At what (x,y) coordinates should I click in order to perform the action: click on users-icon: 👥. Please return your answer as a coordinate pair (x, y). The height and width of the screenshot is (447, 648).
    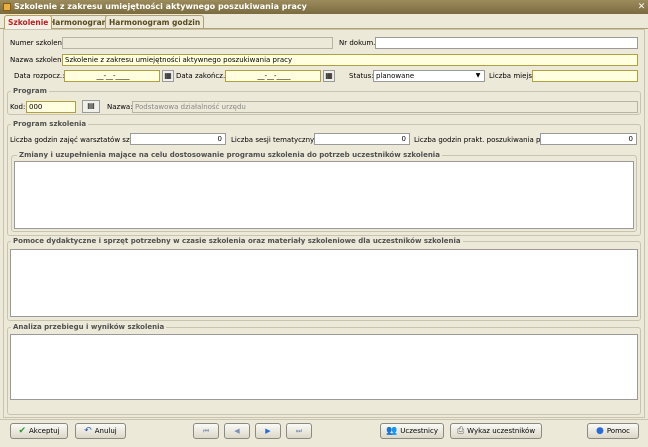
    Looking at the image, I should click on (392, 431).